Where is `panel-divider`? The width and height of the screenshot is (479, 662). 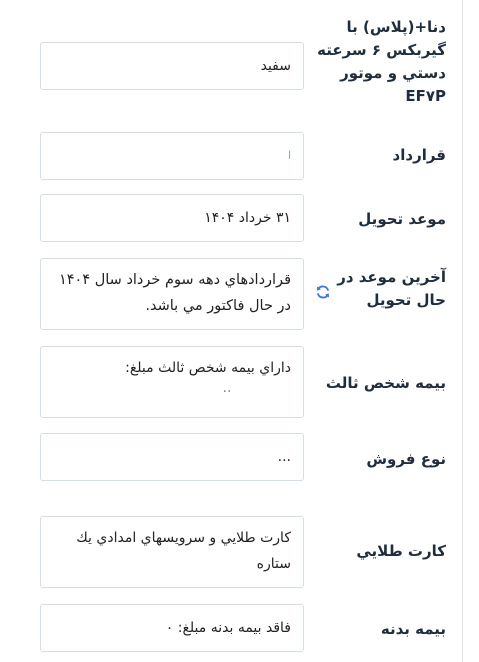 panel-divider is located at coordinates (462, 331).